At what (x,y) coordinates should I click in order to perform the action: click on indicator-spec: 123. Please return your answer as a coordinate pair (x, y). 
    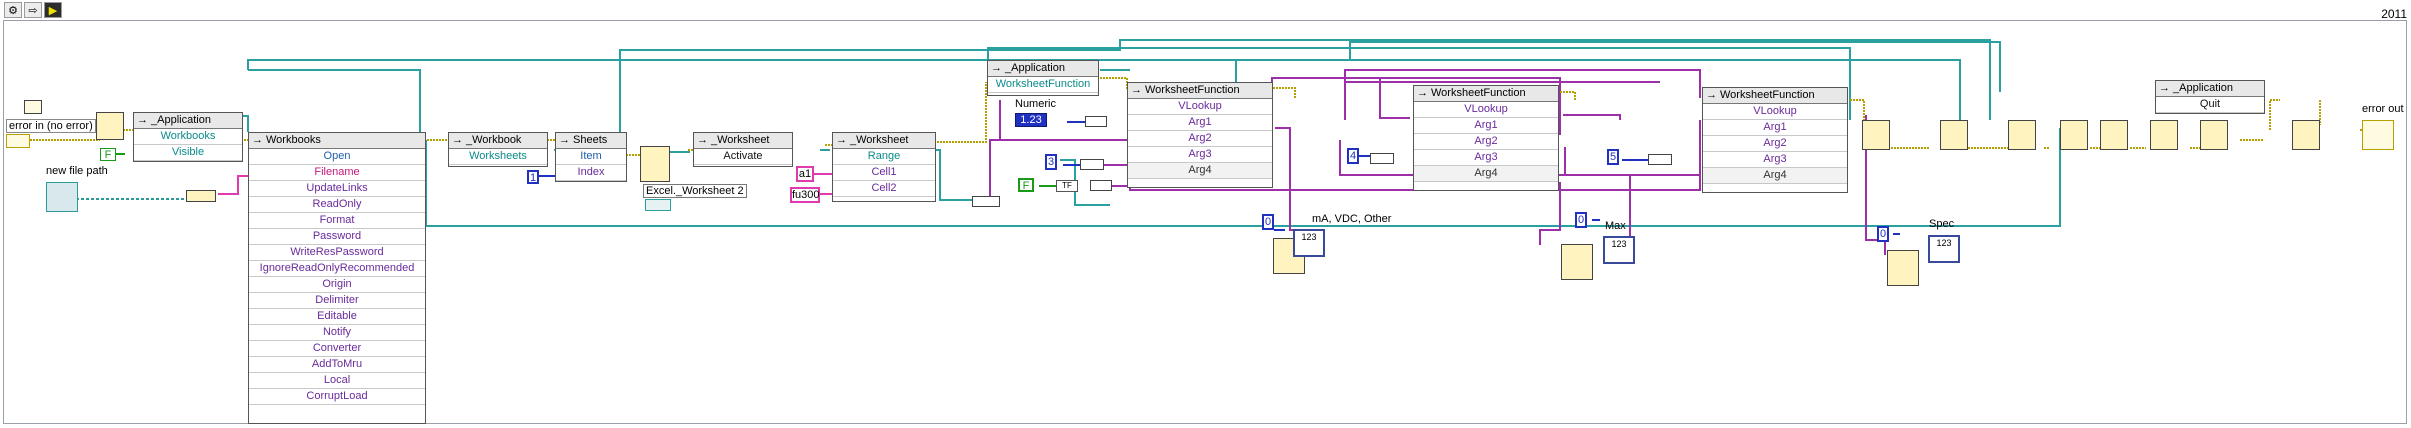
    Looking at the image, I should click on (1944, 249).